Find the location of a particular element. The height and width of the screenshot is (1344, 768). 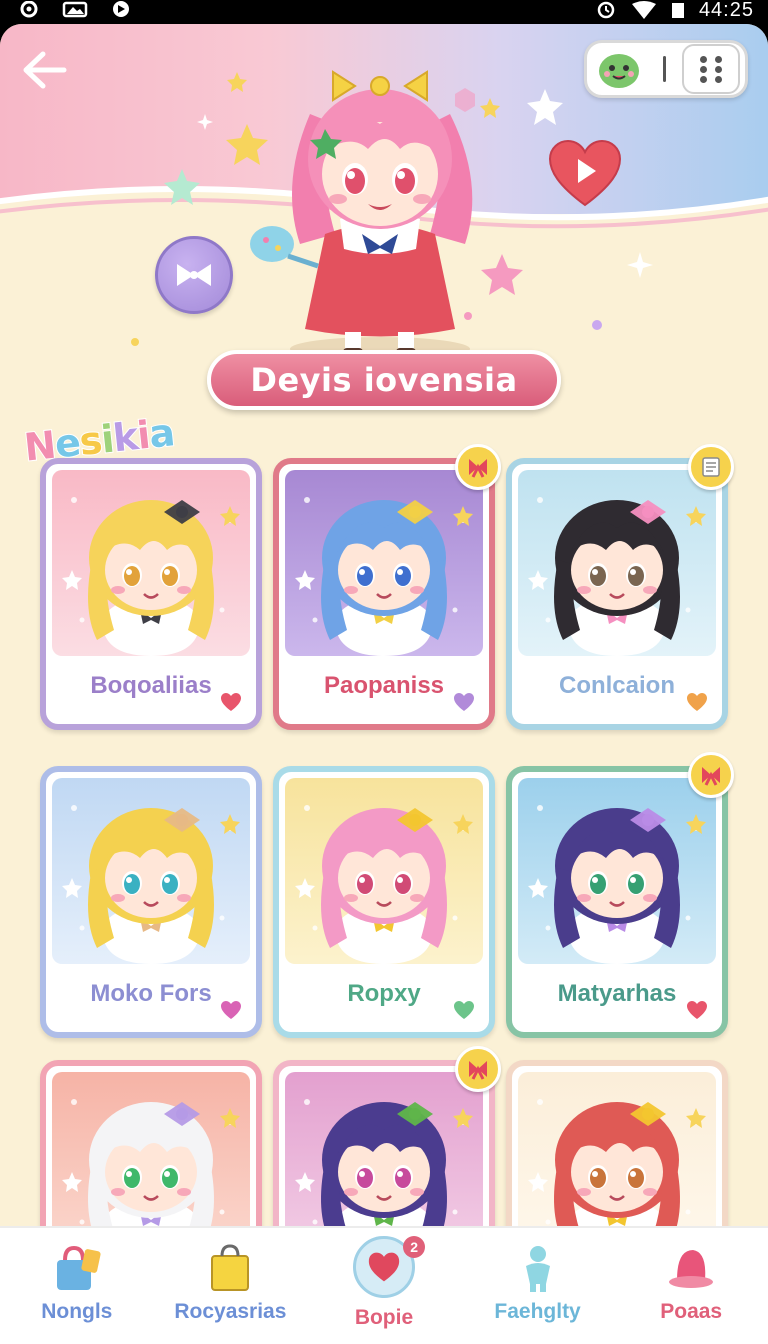

title-banner: Deyis iovensia is located at coordinates (384, 380).